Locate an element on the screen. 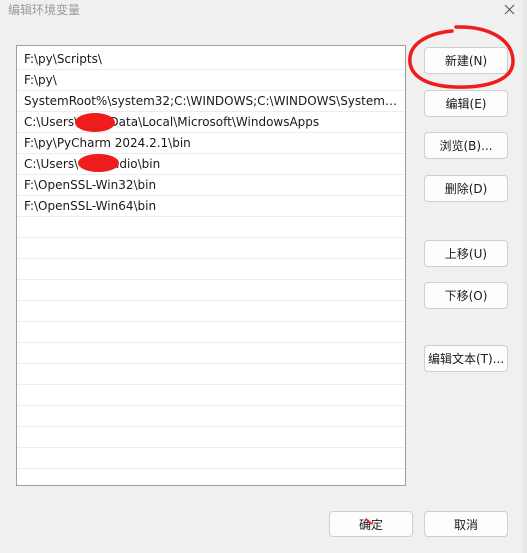  close-button is located at coordinates (509, 9).